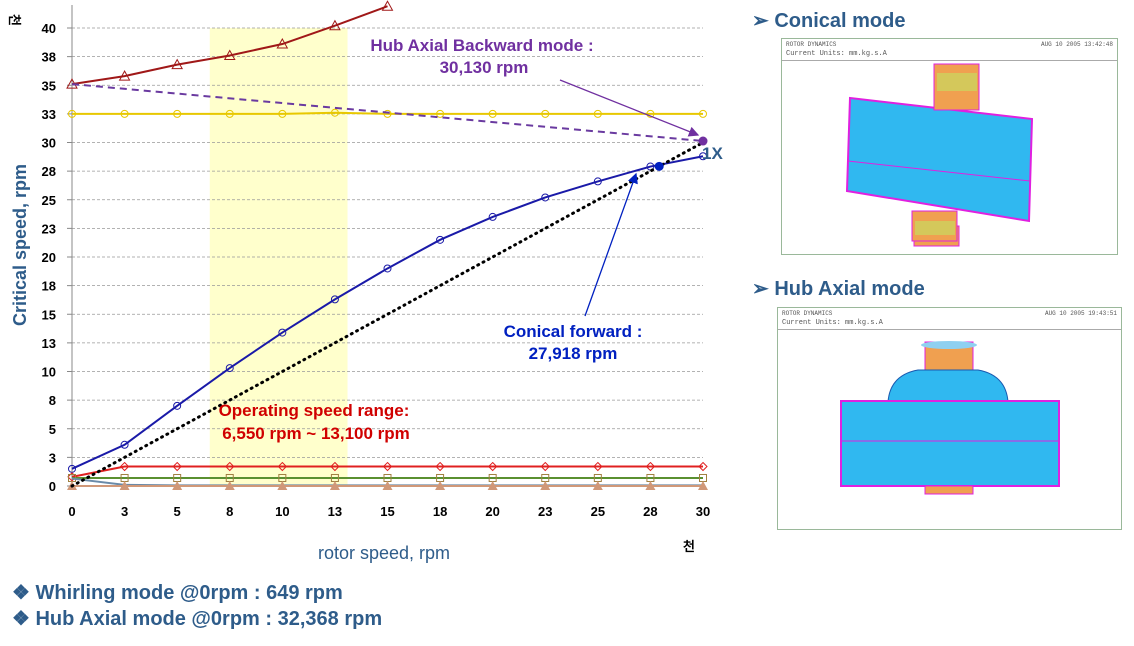 The width and height of the screenshot is (1134, 646). Describe the element at coordinates (49, 372) in the screenshot. I see `y-tick-label: 10` at that location.